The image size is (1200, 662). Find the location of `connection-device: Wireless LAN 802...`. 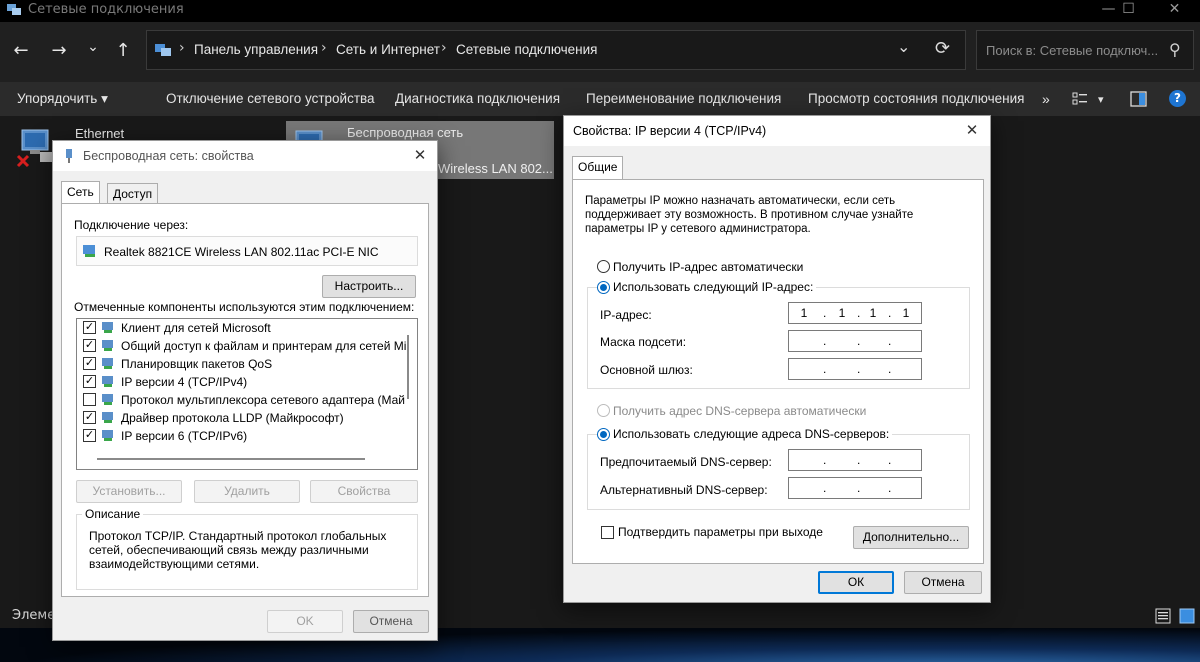

connection-device: Wireless LAN 802... is located at coordinates (495, 168).